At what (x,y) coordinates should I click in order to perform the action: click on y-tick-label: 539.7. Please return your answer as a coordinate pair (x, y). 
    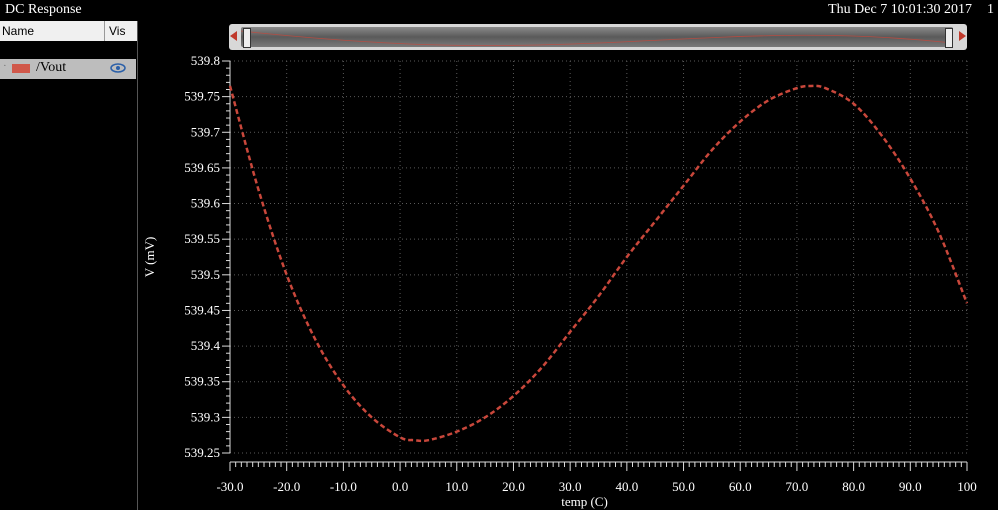
    Looking at the image, I should click on (206, 131).